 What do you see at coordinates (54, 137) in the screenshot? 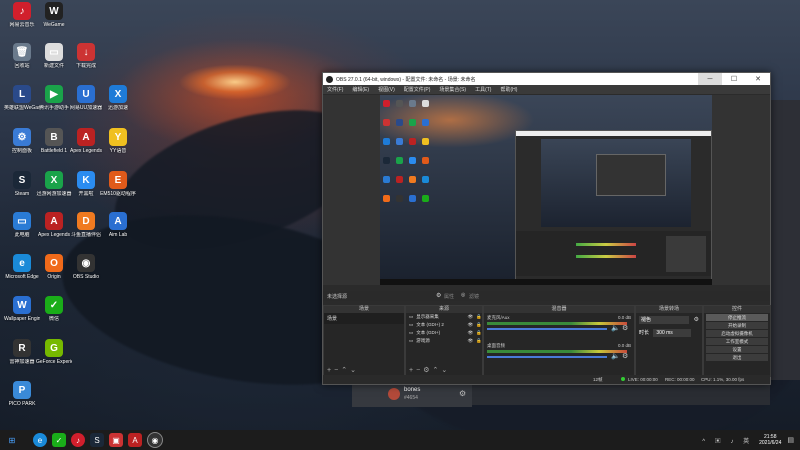
I see `app-icon: B` at bounding box center [54, 137].